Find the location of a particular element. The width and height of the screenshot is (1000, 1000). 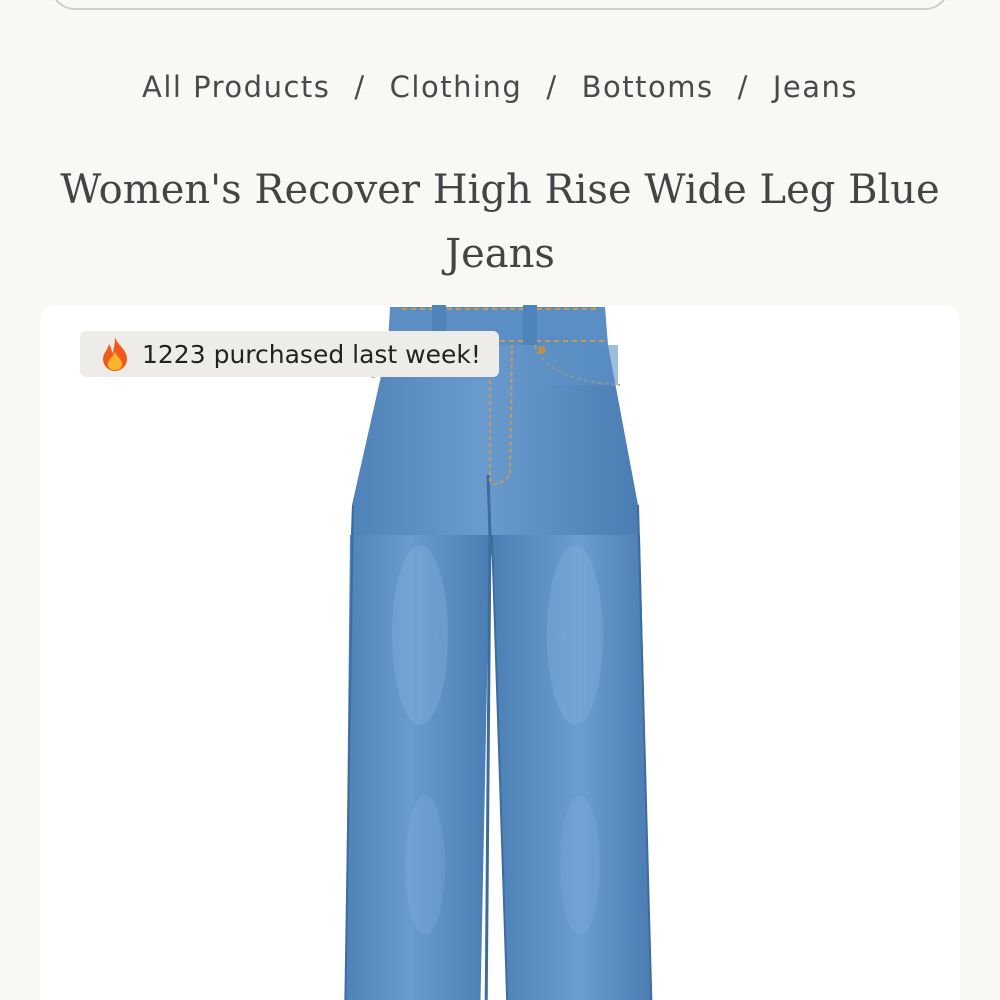

breadcrumb-item-bottoms: Bottoms is located at coordinates (648, 87).